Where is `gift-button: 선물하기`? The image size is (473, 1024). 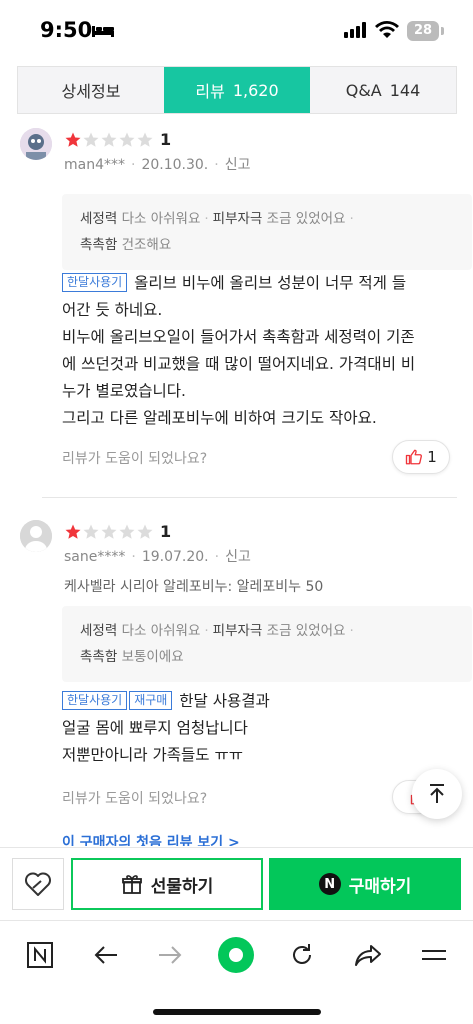
gift-button: 선물하기 is located at coordinates (167, 884).